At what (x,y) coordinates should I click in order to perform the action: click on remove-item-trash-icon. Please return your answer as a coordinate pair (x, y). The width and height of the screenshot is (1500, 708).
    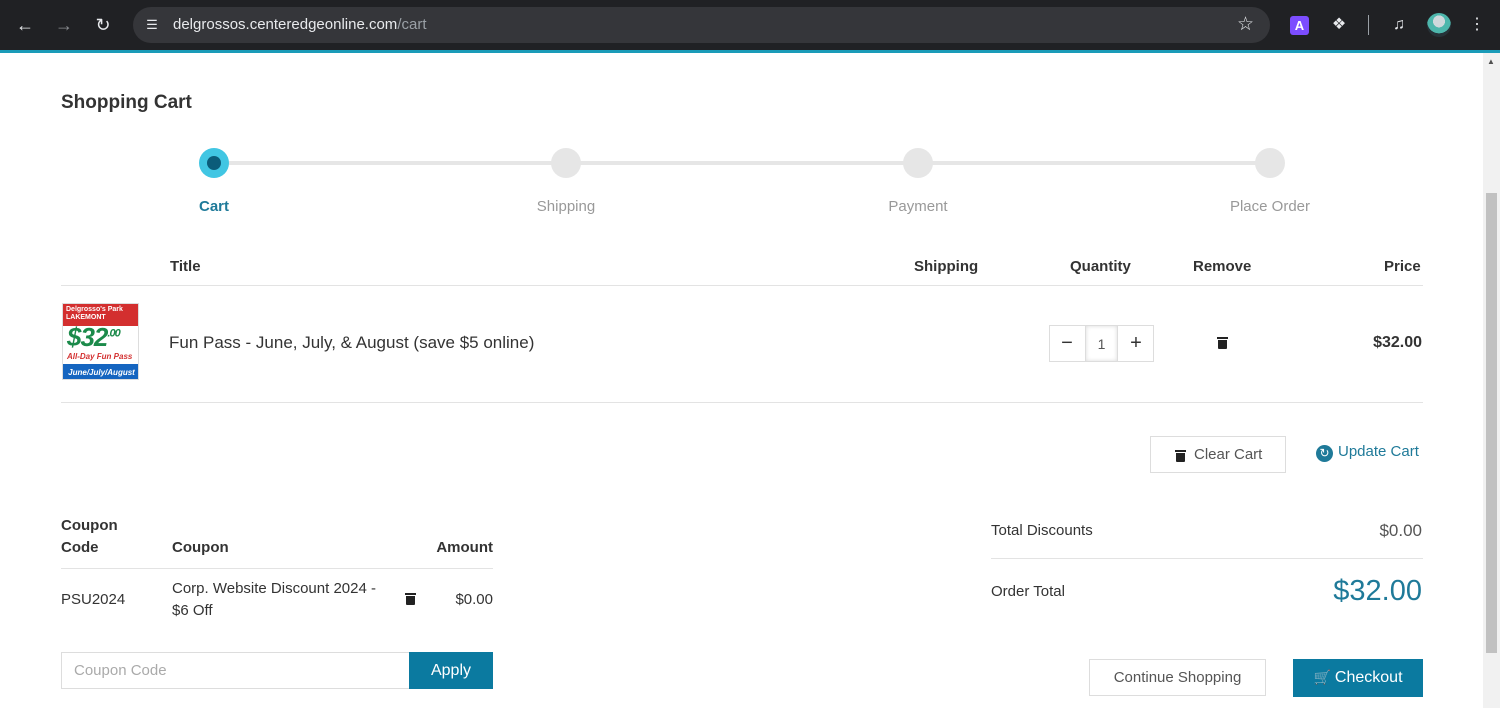
    Looking at the image, I should click on (1222, 342).